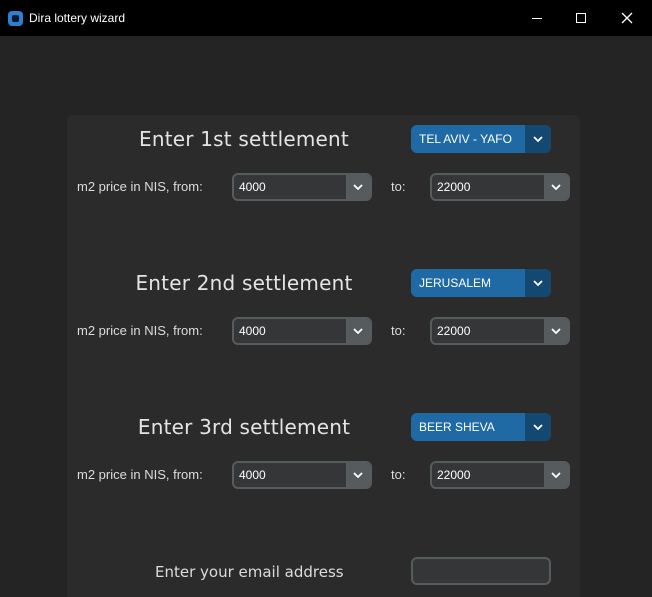  Describe the element at coordinates (77, 18) in the screenshot. I see `window-title: Dira lottery wizard` at that location.